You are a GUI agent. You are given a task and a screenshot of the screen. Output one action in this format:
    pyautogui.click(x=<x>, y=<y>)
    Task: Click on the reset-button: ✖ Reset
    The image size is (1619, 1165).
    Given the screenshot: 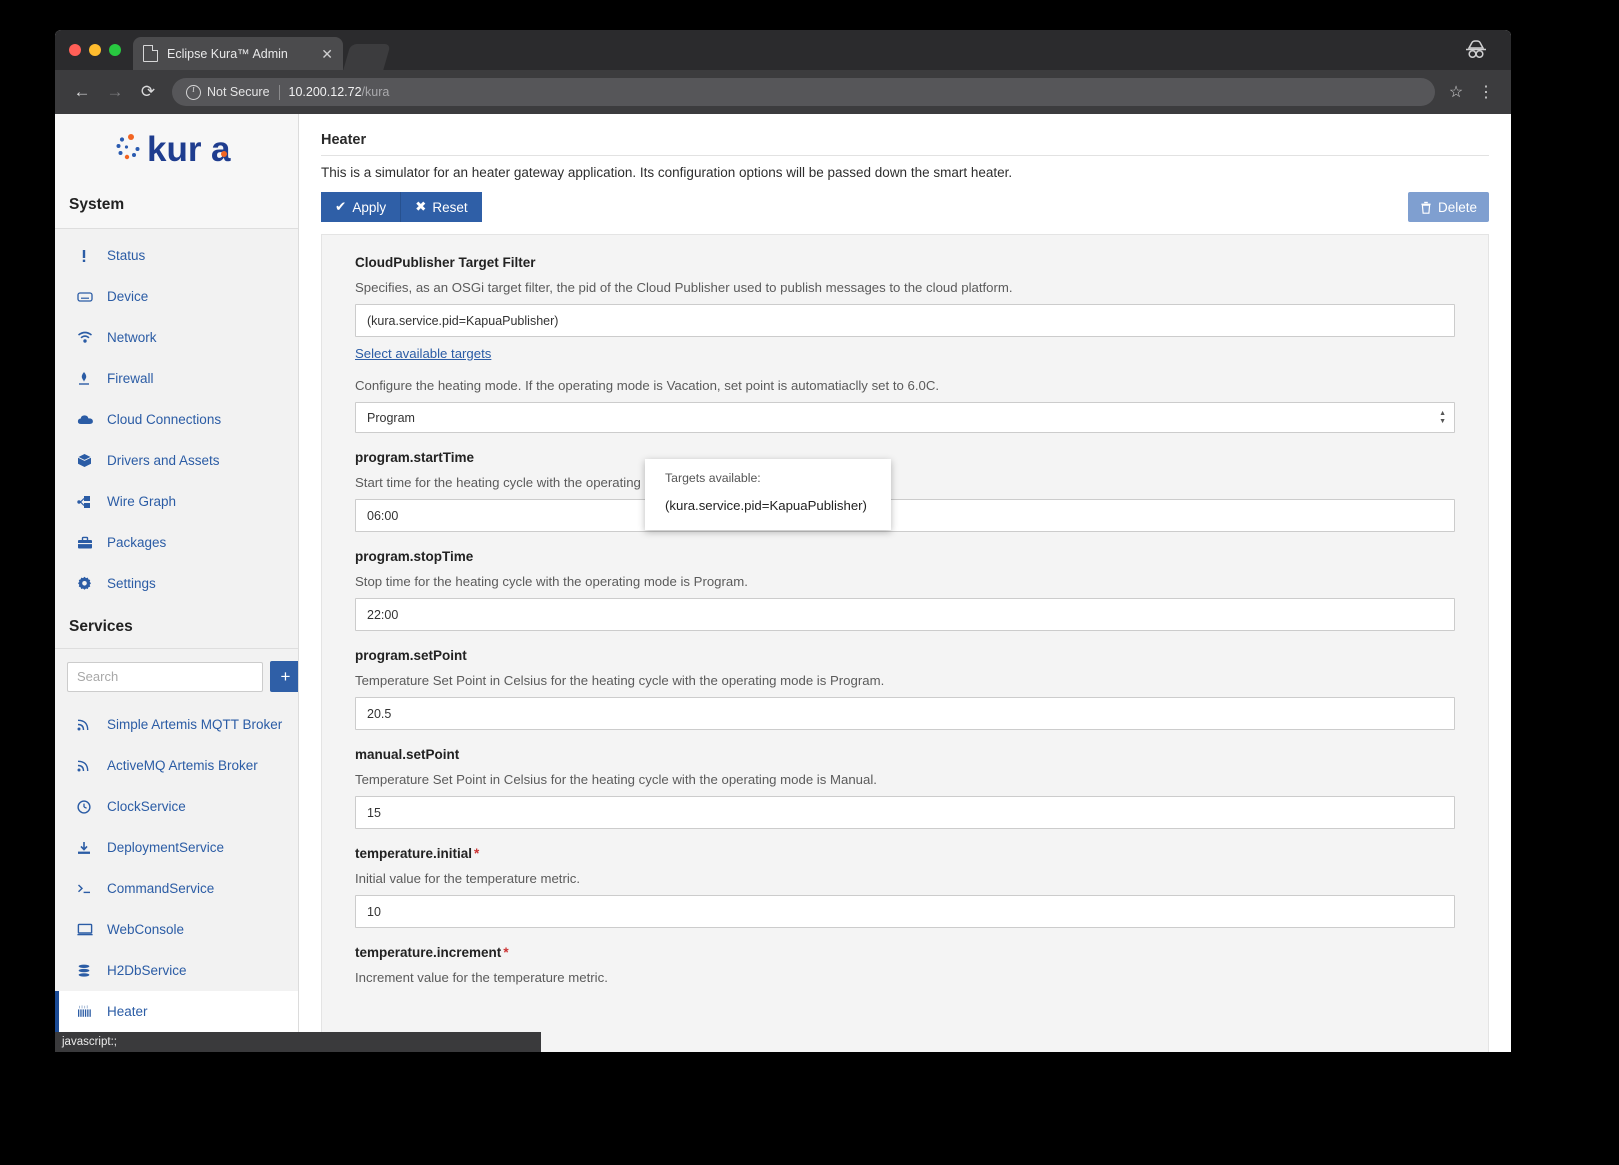 What is the action you would take?
    pyautogui.click(x=441, y=207)
    